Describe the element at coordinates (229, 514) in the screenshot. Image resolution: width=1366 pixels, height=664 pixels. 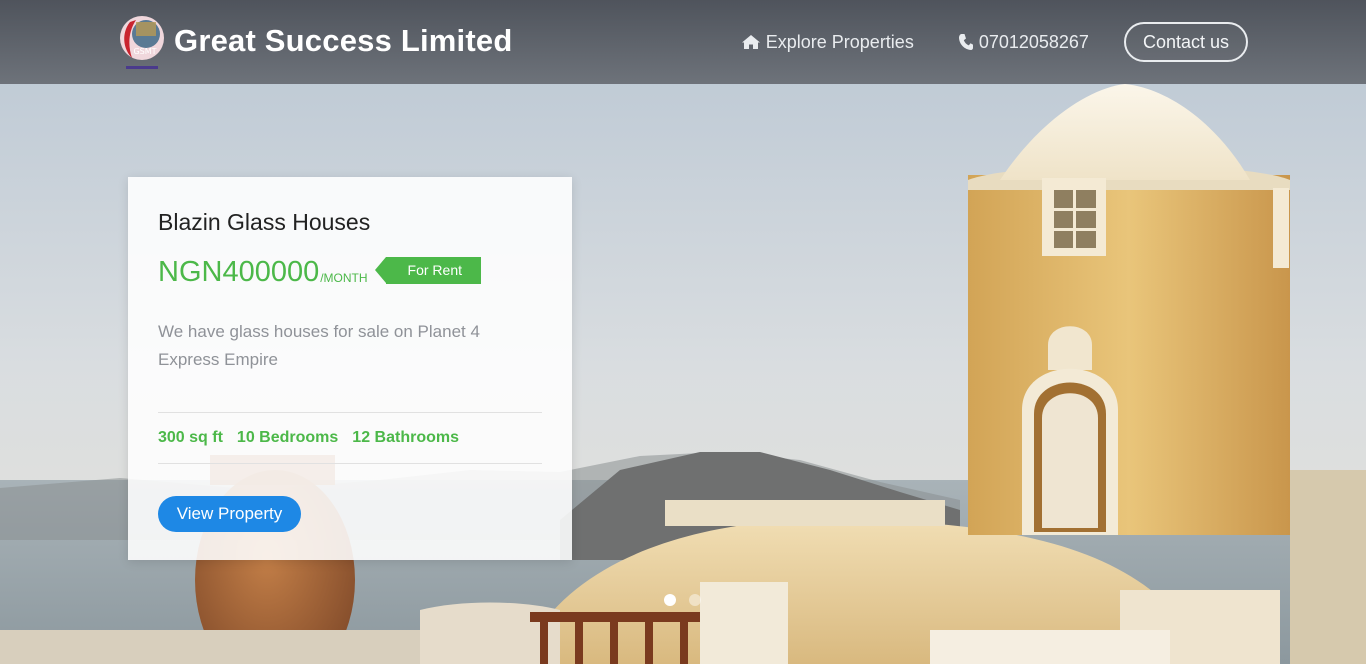
I see `view-property-button: View Property` at that location.